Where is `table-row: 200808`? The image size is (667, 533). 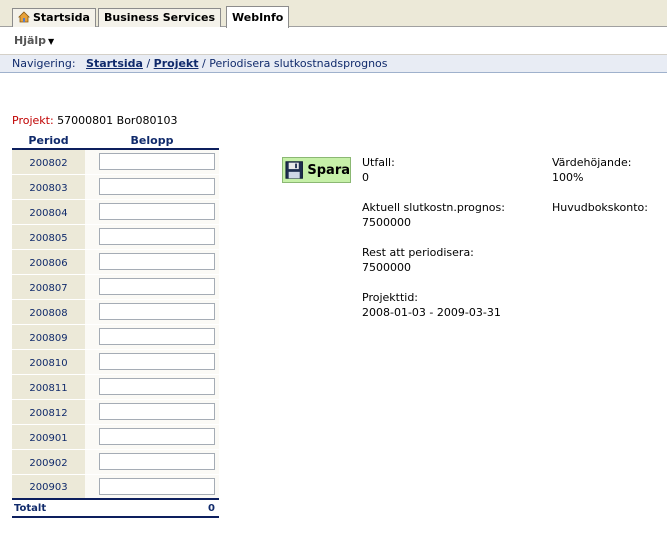 table-row: 200808 is located at coordinates (115, 312).